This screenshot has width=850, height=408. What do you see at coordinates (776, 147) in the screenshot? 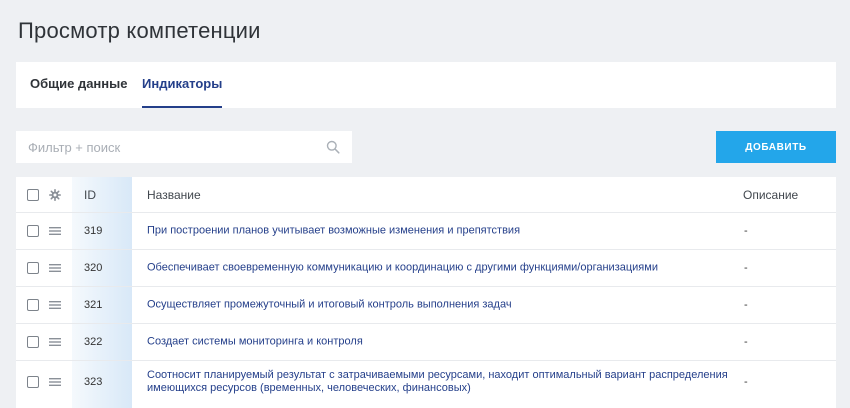
I see `add-button: ДОБАВИТЬ` at bounding box center [776, 147].